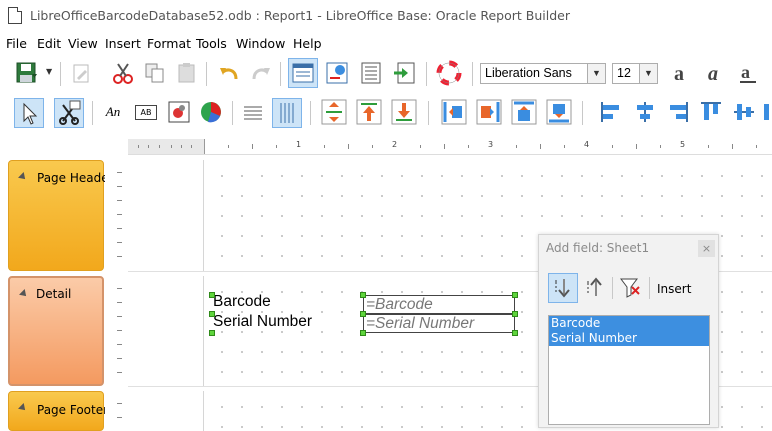  Describe the element at coordinates (563, 288) in the screenshot. I see `sort-ascending-icon` at that location.